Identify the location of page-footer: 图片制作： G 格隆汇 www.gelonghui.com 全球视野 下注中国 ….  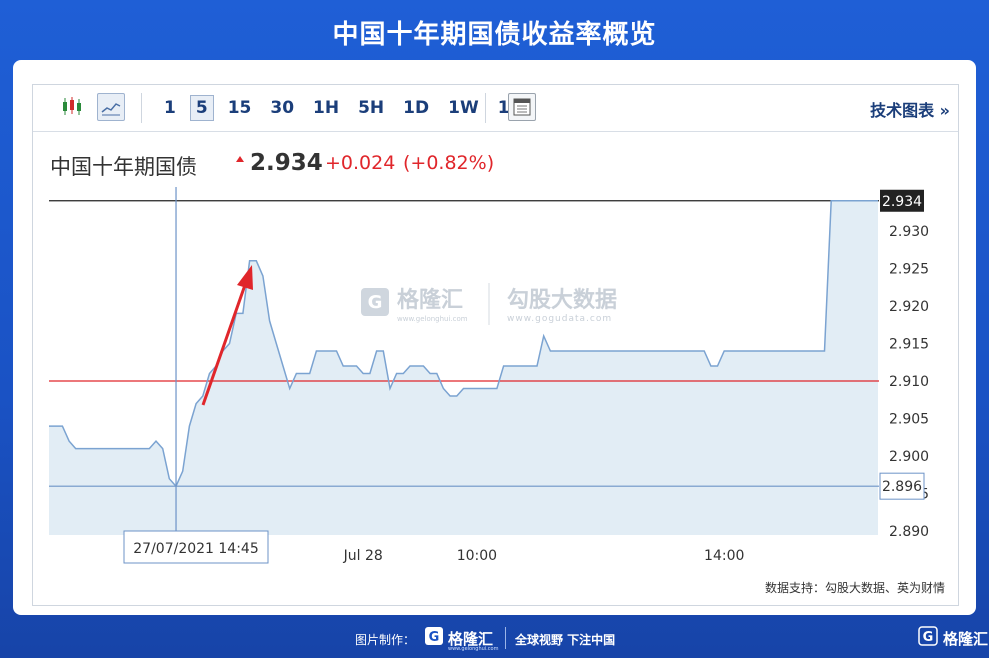
(494, 638).